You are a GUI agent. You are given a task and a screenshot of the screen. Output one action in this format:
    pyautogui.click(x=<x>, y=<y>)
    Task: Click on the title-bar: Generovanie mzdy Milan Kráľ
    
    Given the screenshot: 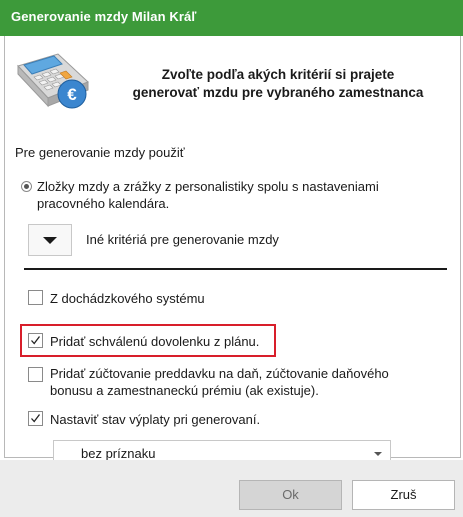 What is the action you would take?
    pyautogui.click(x=231, y=18)
    